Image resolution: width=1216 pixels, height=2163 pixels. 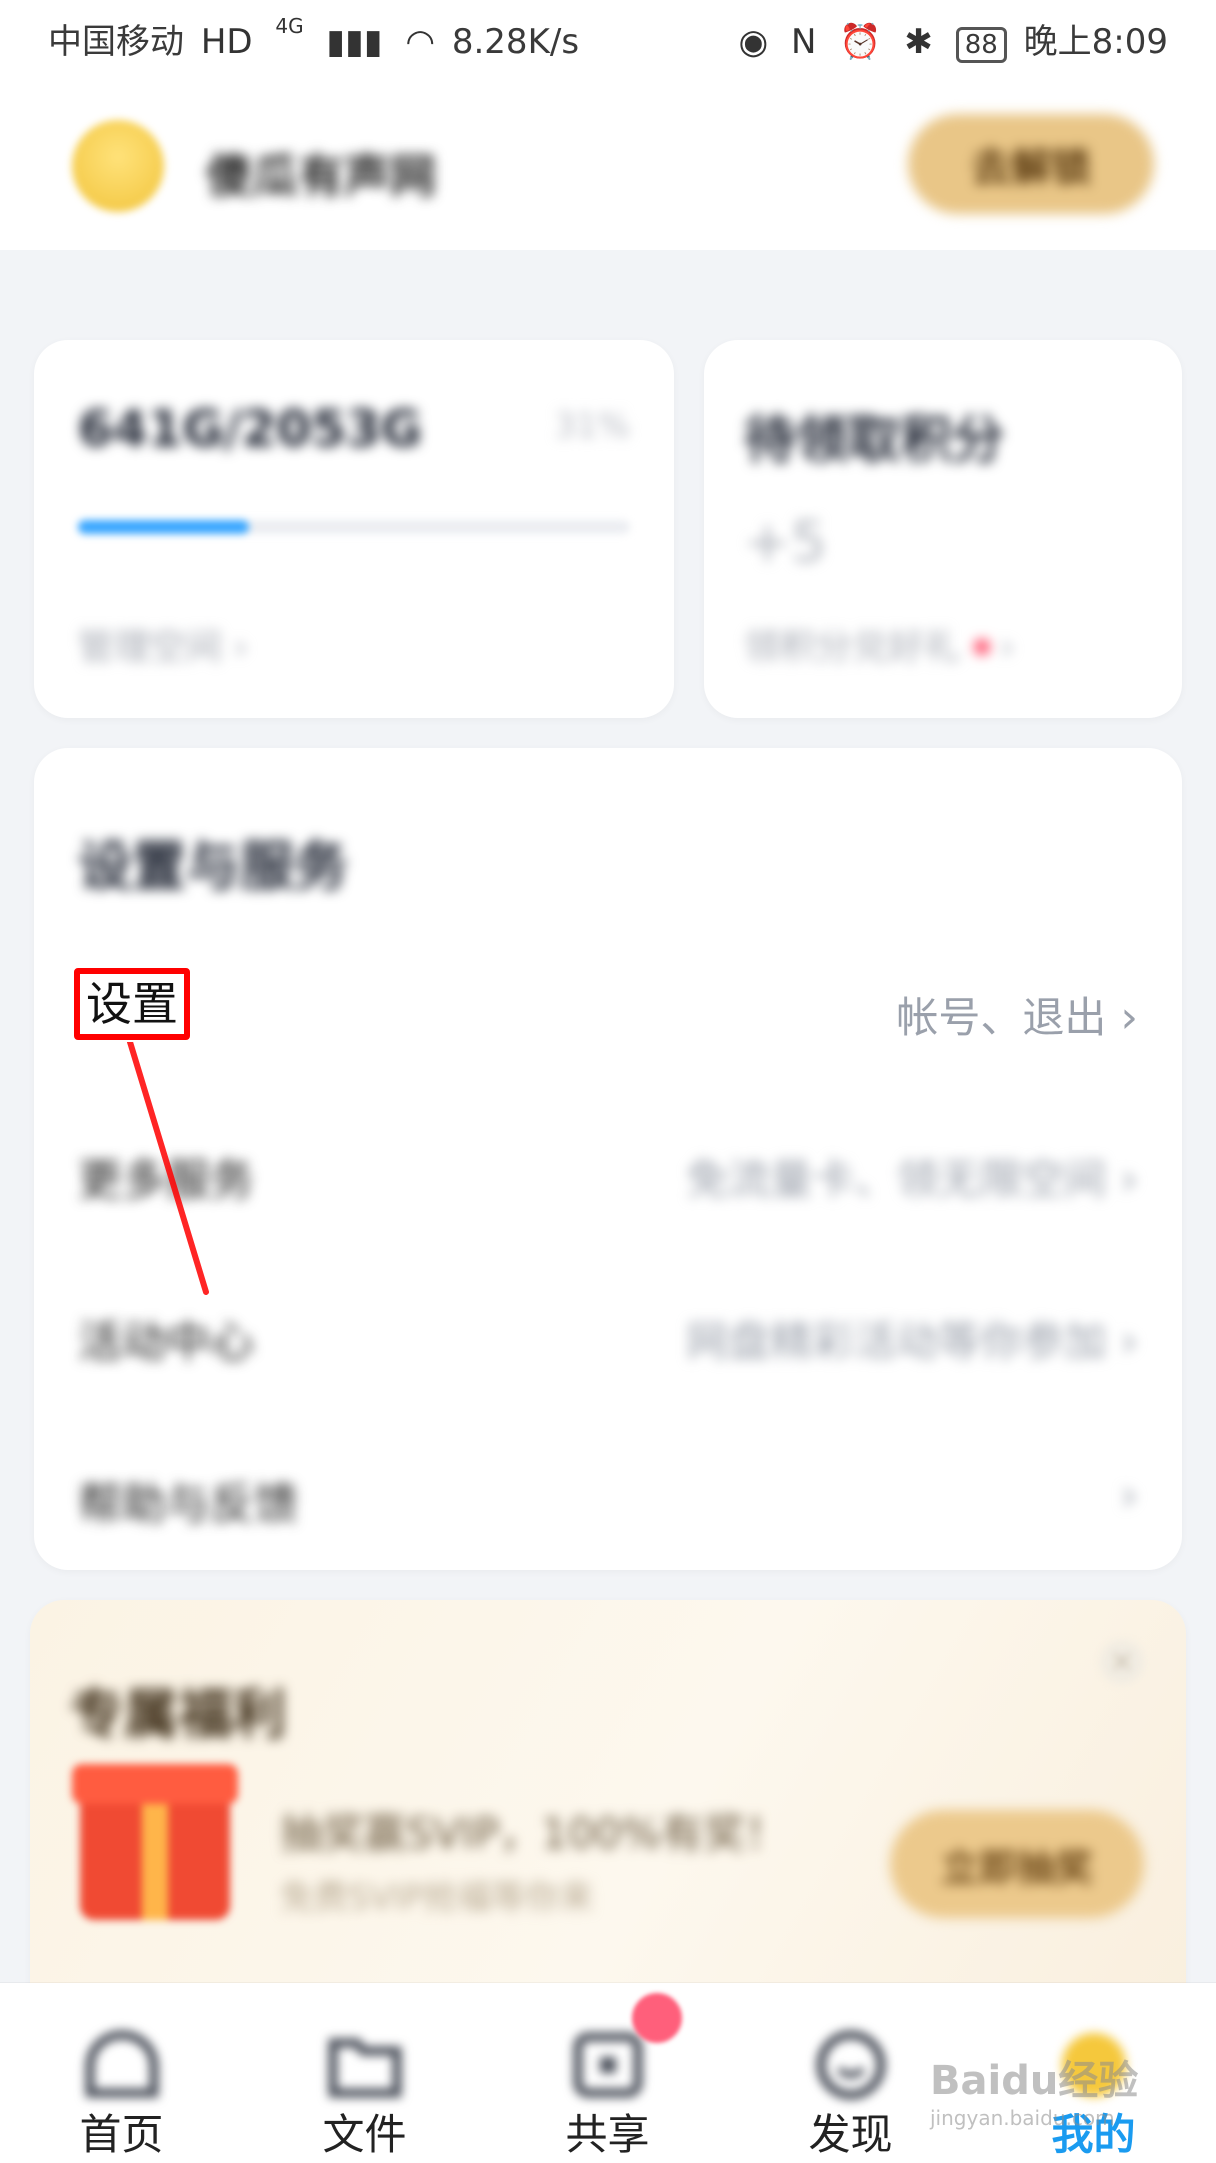 What do you see at coordinates (1017, 1864) in the screenshot?
I see `lottery-button: 立即抽奖` at bounding box center [1017, 1864].